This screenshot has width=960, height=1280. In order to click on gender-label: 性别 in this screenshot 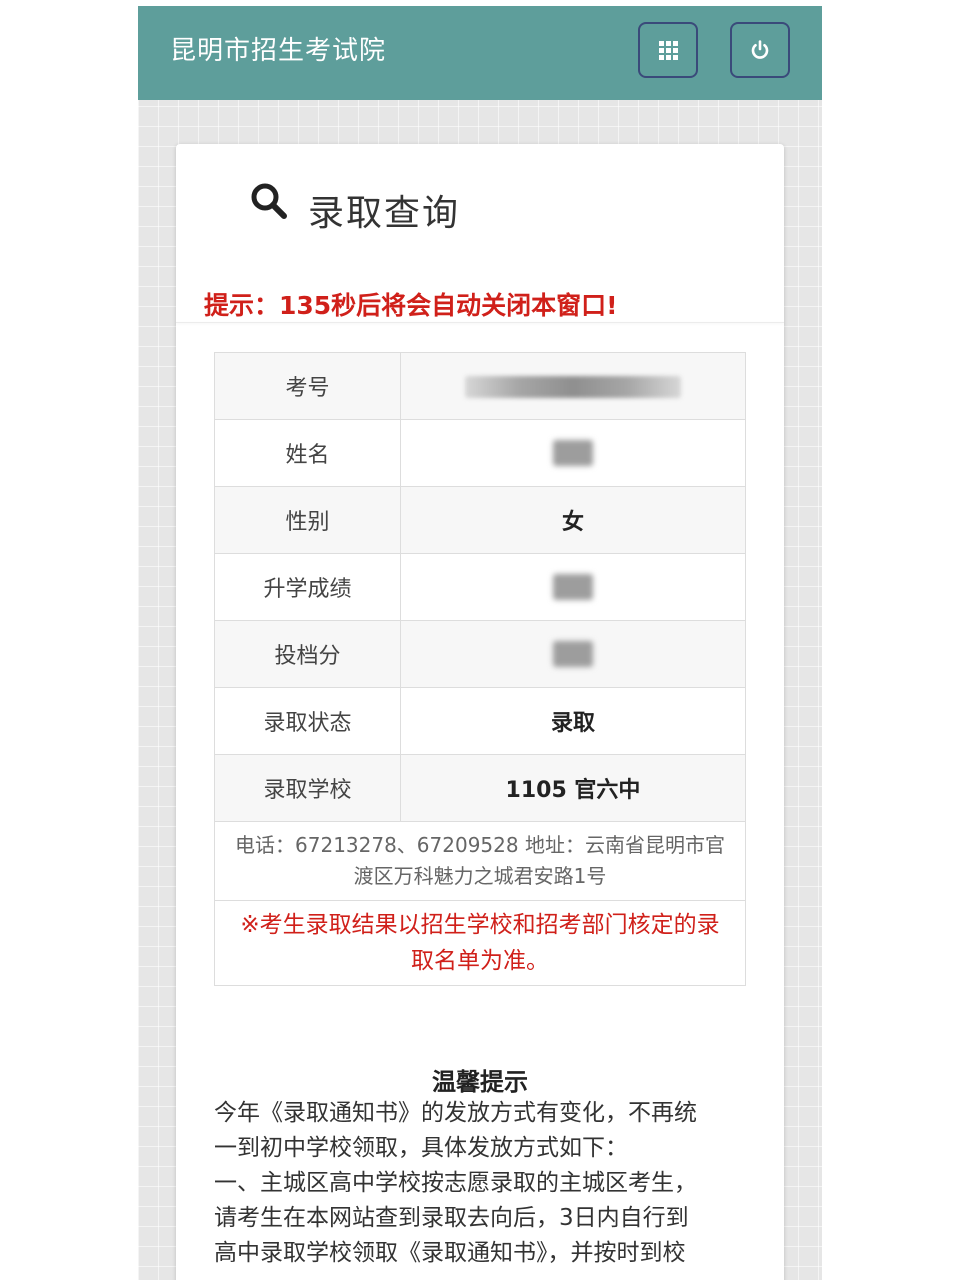, I will do `click(307, 520)`.